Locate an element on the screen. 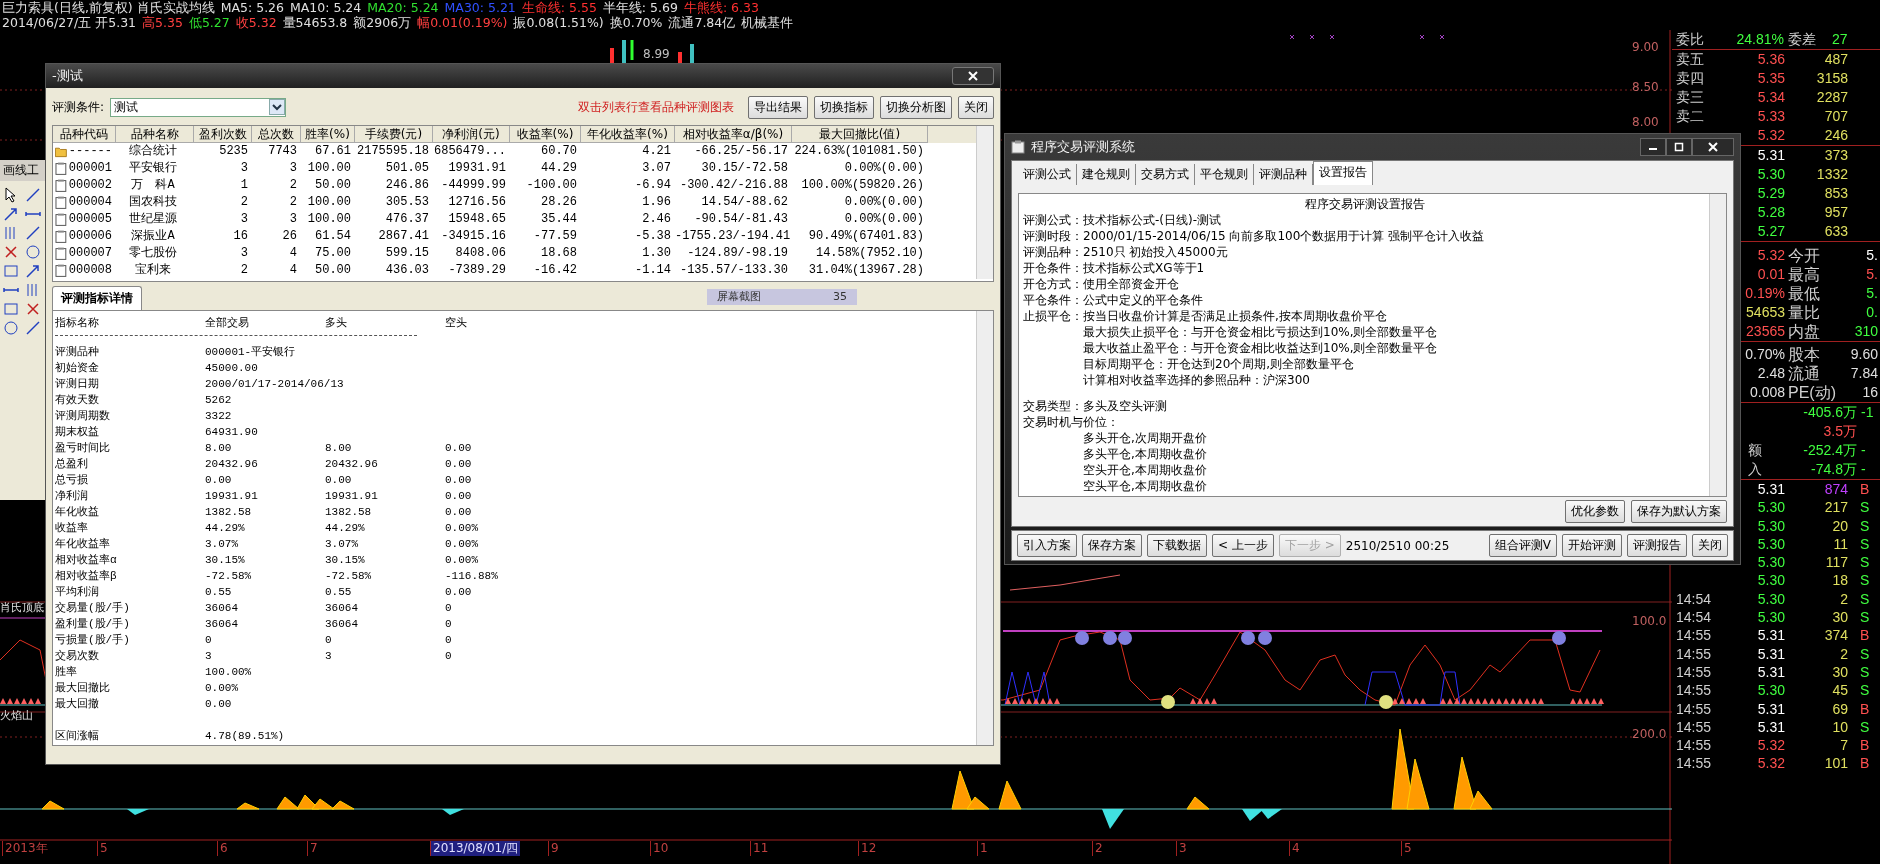  tick-volume: 30 is located at coordinates (1839, 617).